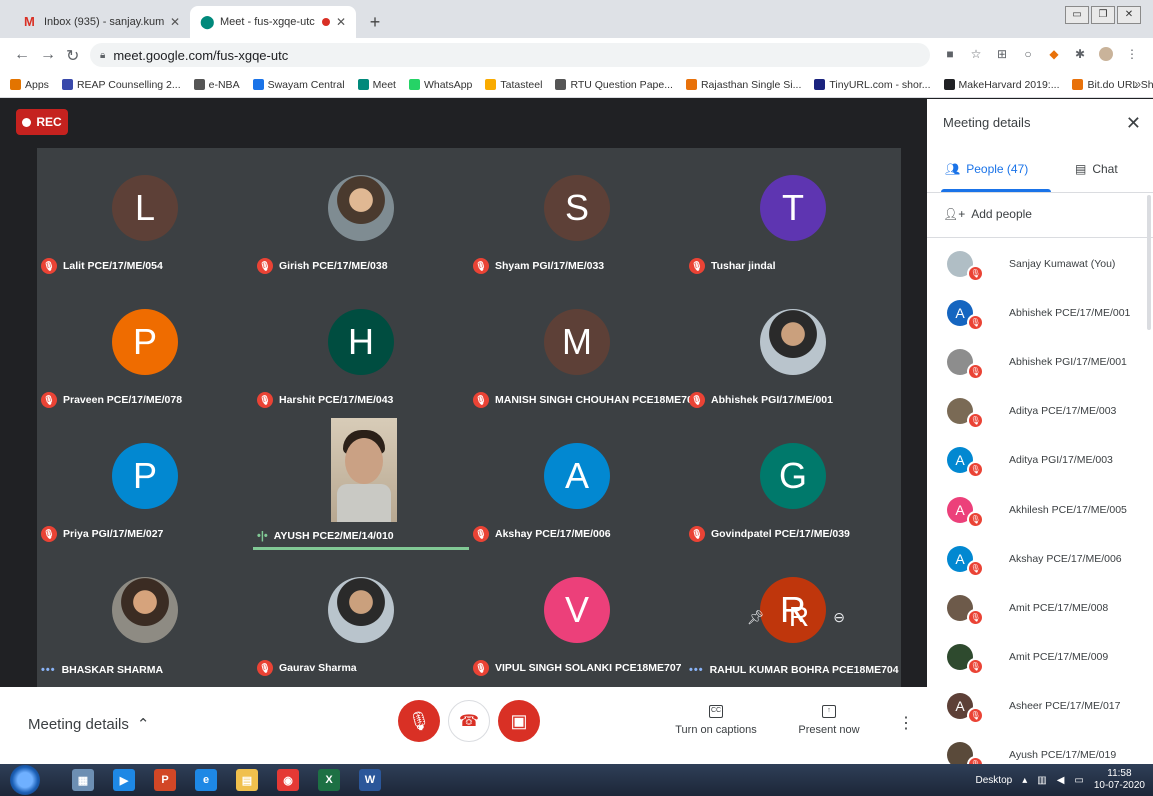 The height and width of the screenshot is (796, 1153). I want to click on tab-people: 👥︎ People (47), so click(986, 169).